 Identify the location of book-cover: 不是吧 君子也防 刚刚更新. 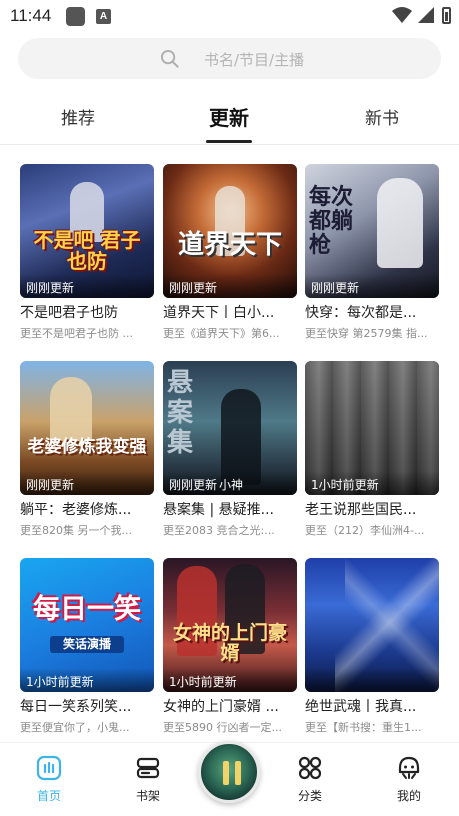
(87, 231).